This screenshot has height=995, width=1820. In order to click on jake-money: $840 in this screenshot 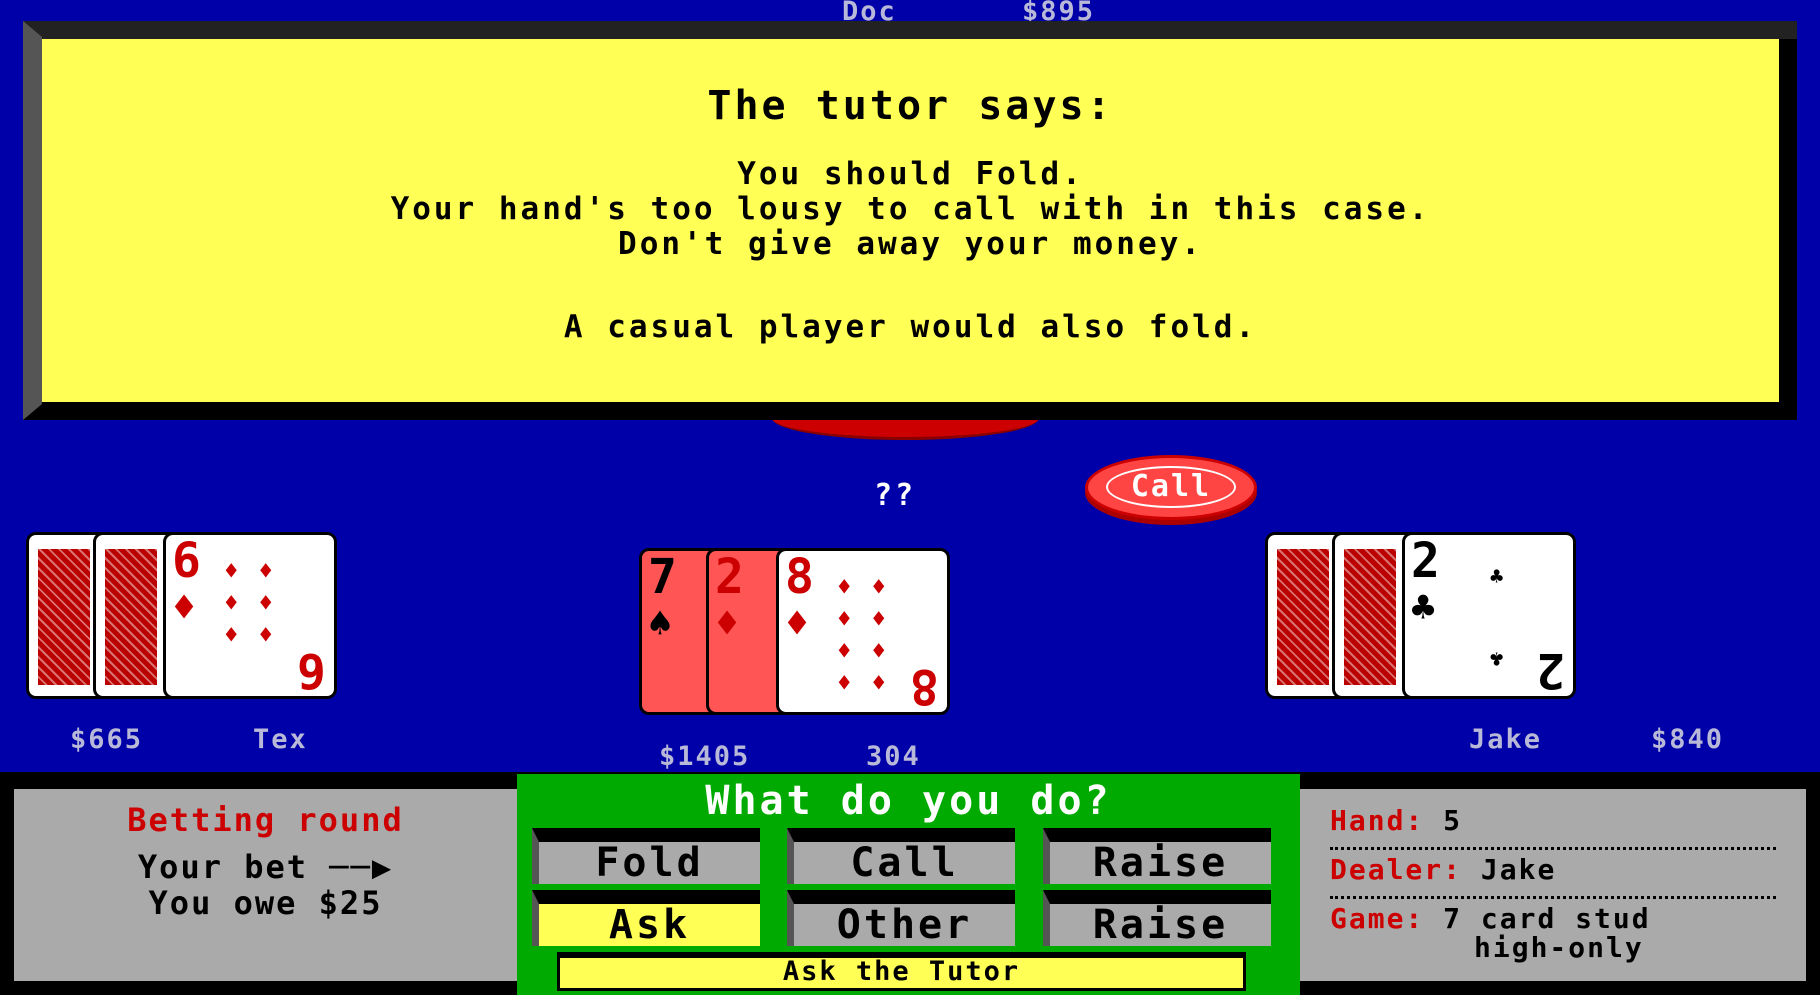, I will do `click(1688, 739)`.